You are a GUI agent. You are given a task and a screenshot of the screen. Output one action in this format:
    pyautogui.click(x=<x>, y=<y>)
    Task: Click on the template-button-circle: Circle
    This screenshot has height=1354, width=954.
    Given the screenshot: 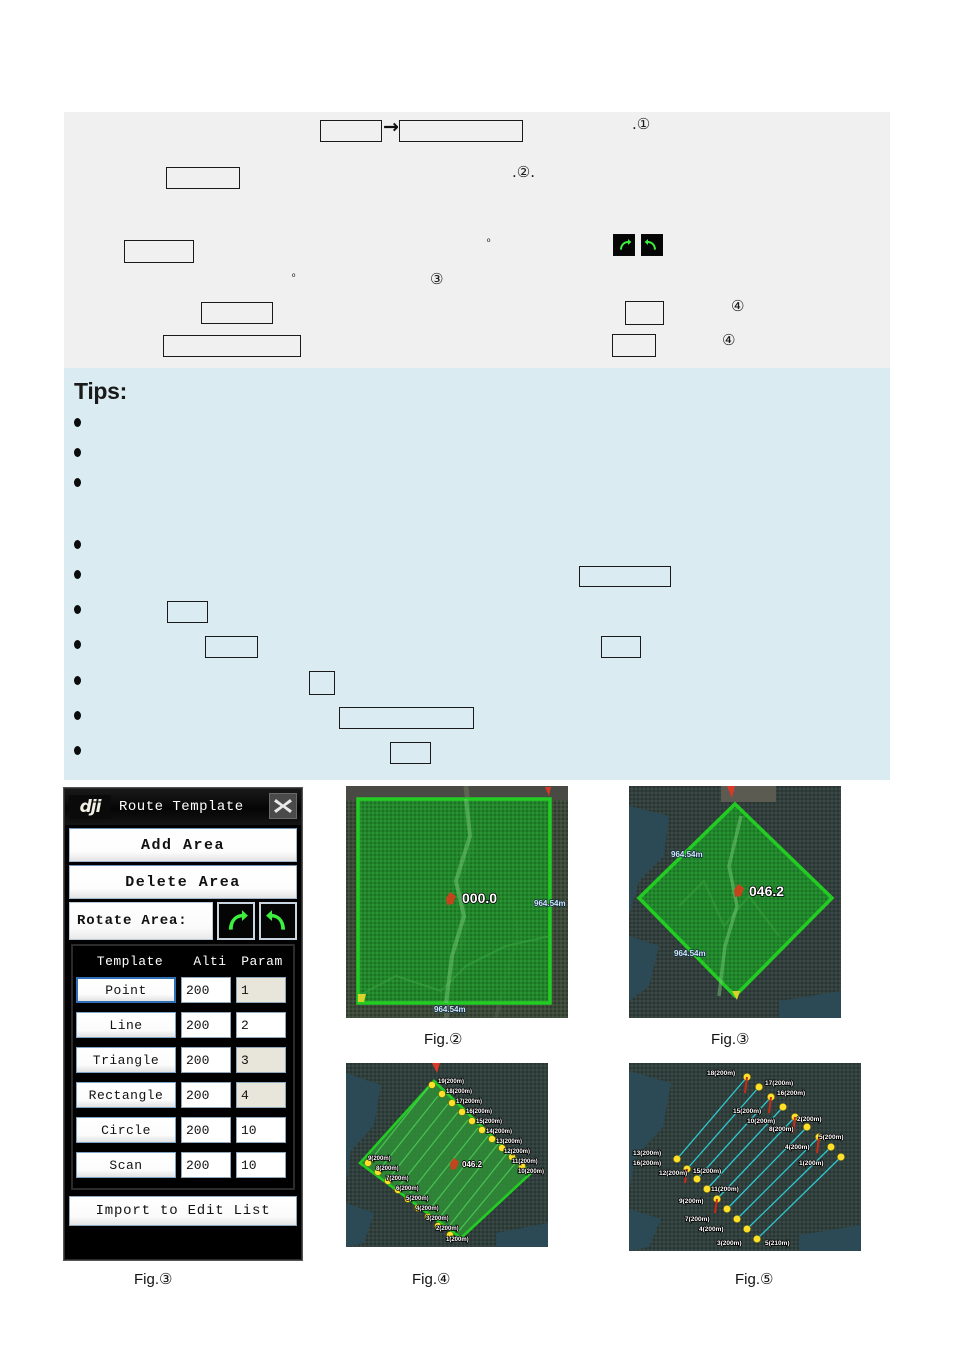 What is the action you would take?
    pyautogui.click(x=126, y=1130)
    